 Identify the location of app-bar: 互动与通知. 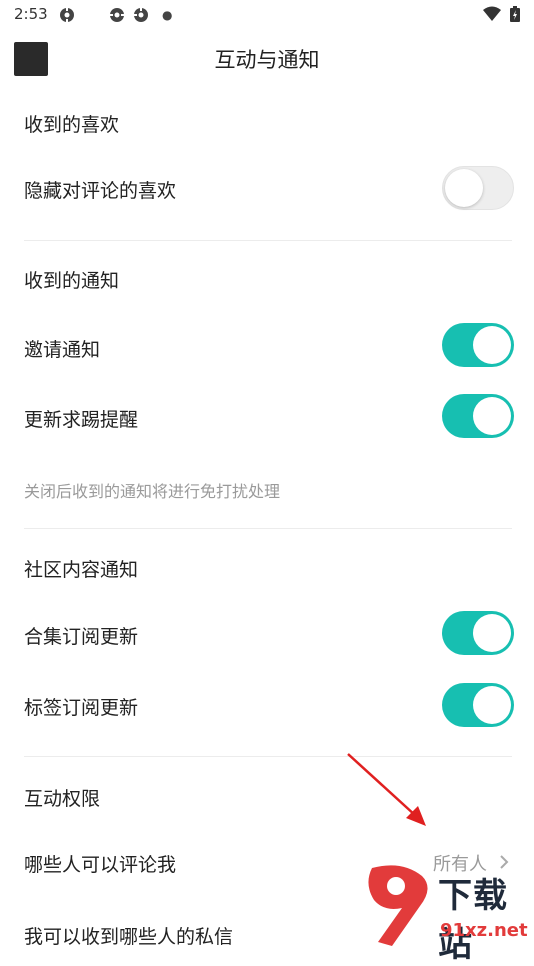
(267, 60).